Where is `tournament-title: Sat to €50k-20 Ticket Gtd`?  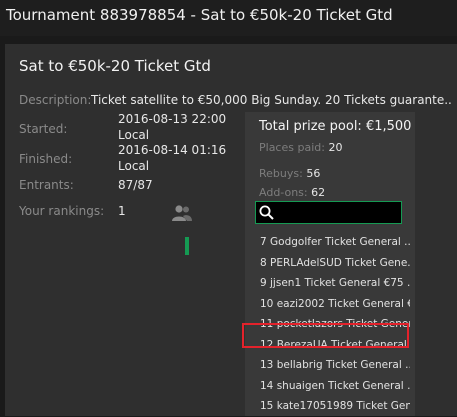
tournament-title: Sat to €50k-20 Ticket Gtd is located at coordinates (115, 66).